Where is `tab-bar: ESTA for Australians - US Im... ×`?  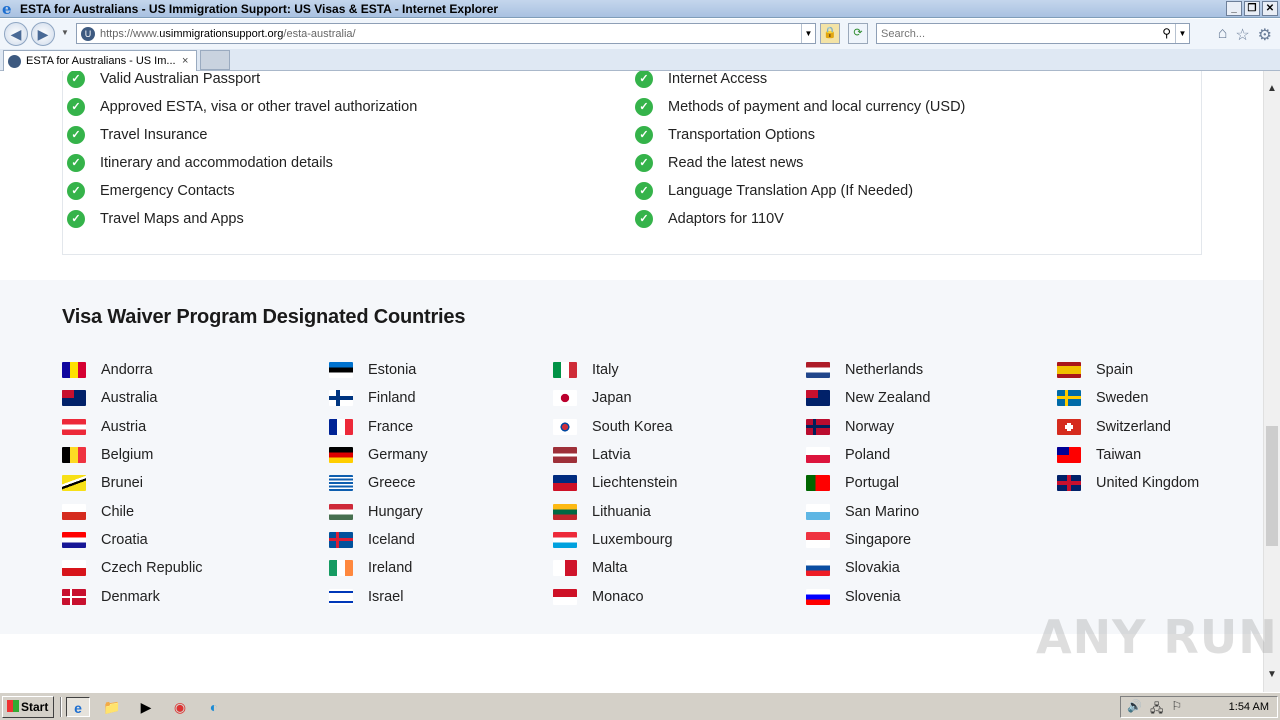
tab-bar: ESTA for Australians - US Im... × is located at coordinates (640, 60).